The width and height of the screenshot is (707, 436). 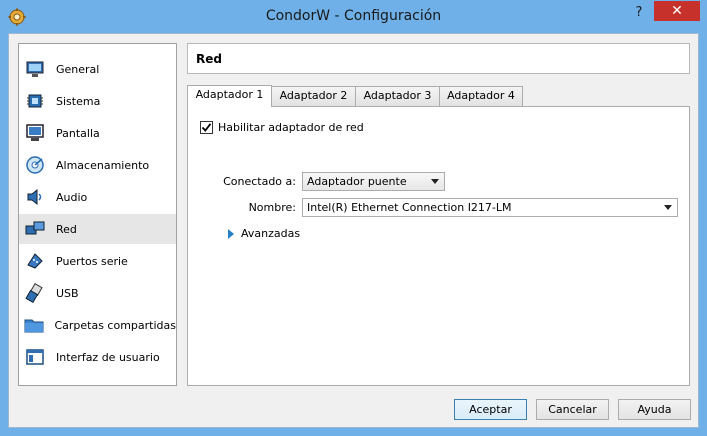 What do you see at coordinates (97, 293) in the screenshot?
I see `sidebar-item-usb: USB` at bounding box center [97, 293].